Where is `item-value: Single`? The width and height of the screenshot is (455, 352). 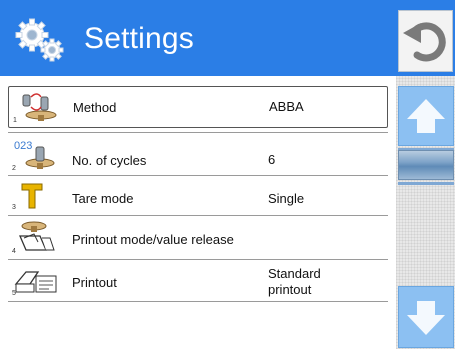
item-value: Single is located at coordinates (286, 198).